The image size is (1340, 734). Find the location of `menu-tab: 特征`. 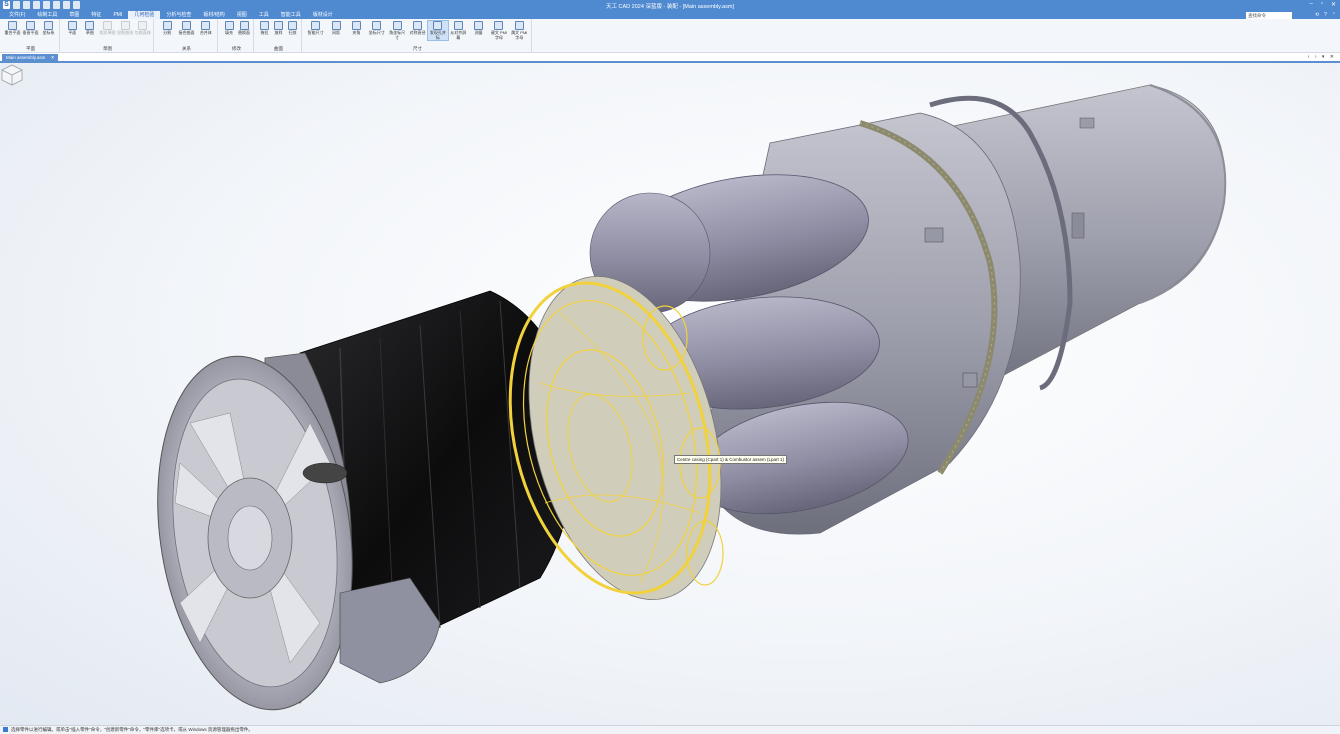

menu-tab: 特征 is located at coordinates (96, 15).